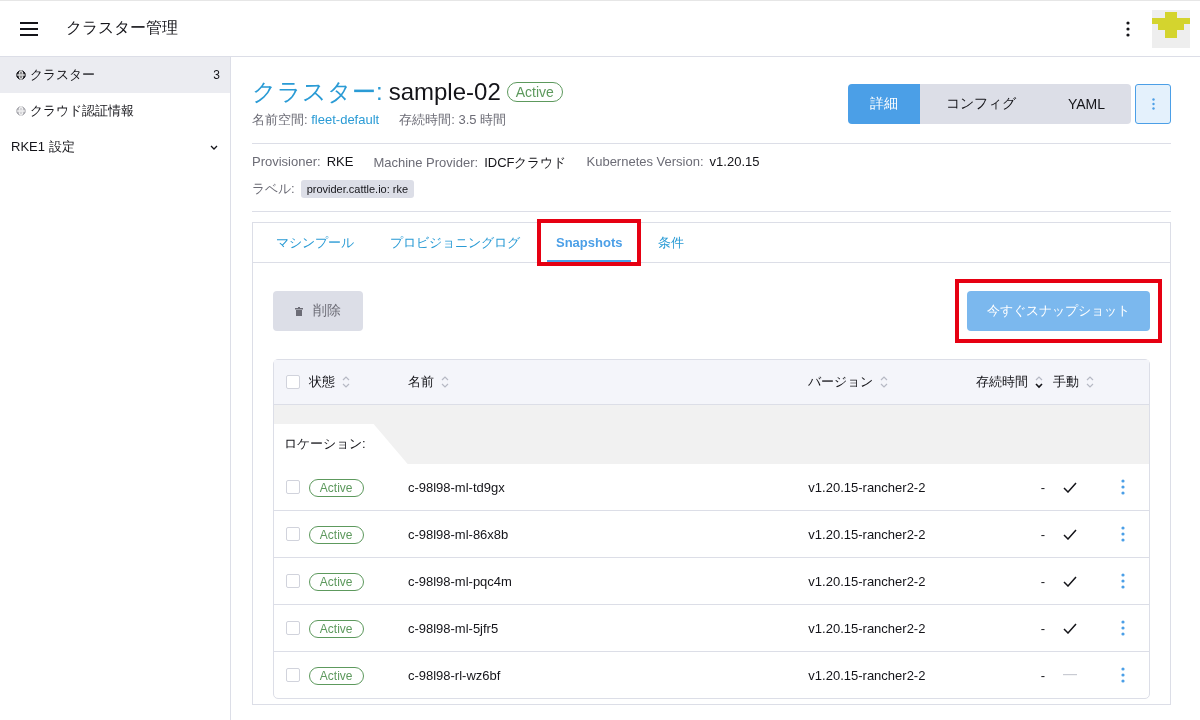  Describe the element at coordinates (286, 161) in the screenshot. I see `detail-label: Provisioner:` at that location.